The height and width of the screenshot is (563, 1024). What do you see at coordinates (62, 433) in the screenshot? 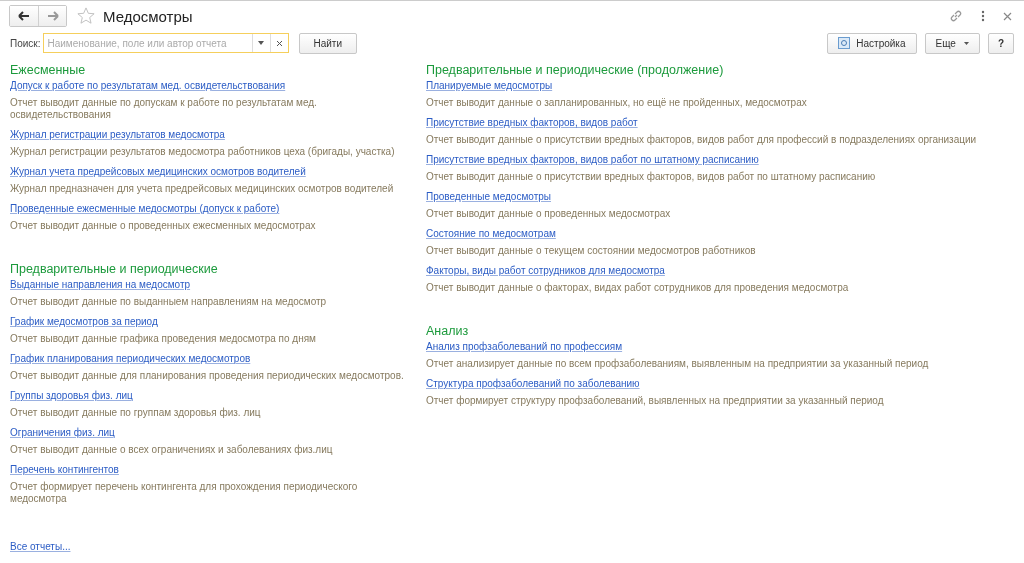
I see `report-link: Ограничения физ. лиц` at bounding box center [62, 433].